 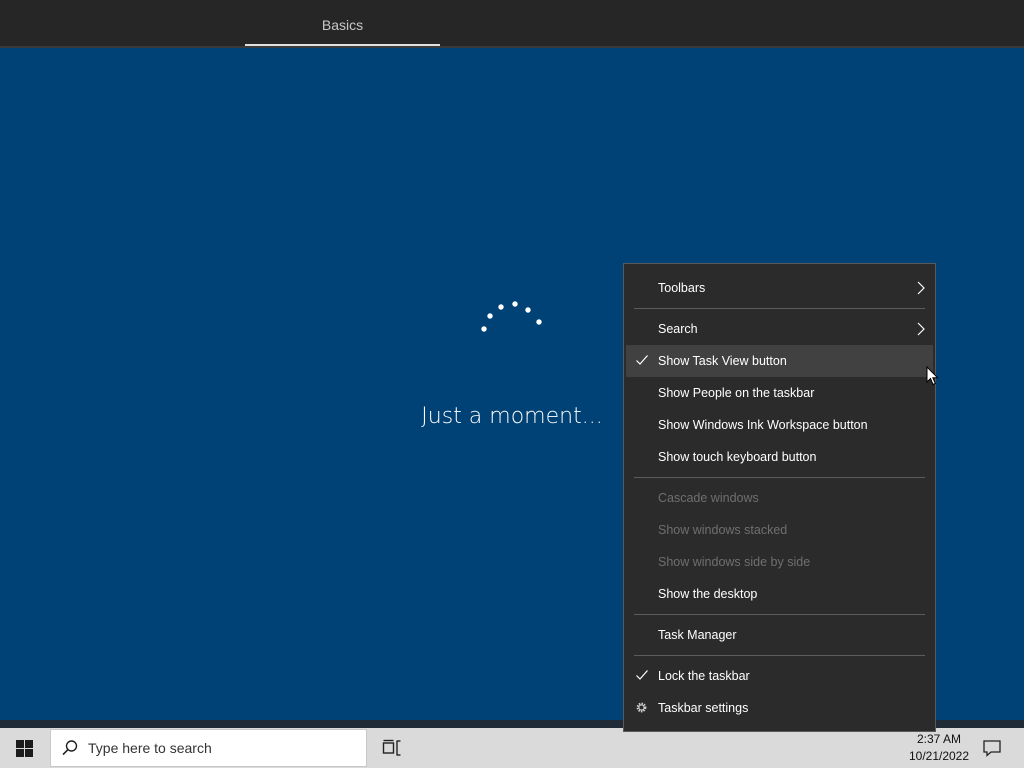 What do you see at coordinates (939, 748) in the screenshot?
I see `system-clock: 2:37 AM 10/21/2022` at bounding box center [939, 748].